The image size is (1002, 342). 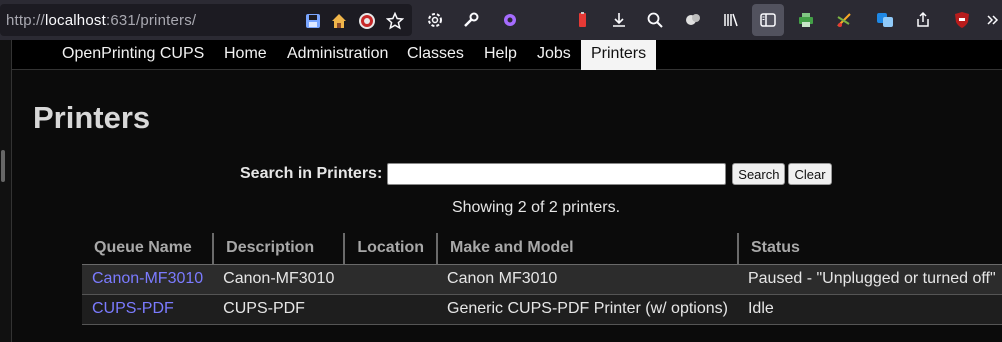 What do you see at coordinates (993, 20) in the screenshot?
I see `overflow-chevron-icon` at bounding box center [993, 20].